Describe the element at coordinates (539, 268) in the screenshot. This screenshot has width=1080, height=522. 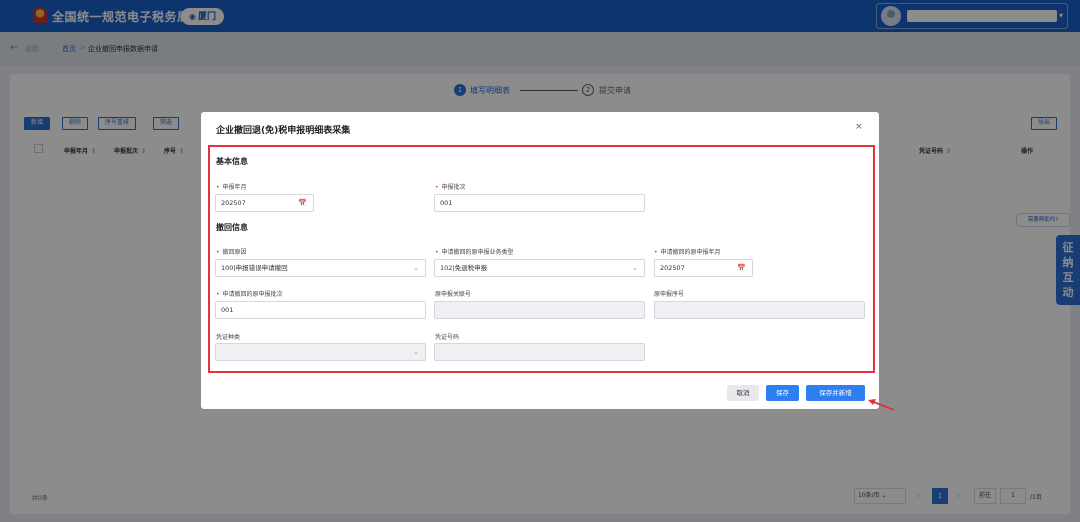
I see `orig-business-type-select: 102|免退税申报 ⌄` at that location.